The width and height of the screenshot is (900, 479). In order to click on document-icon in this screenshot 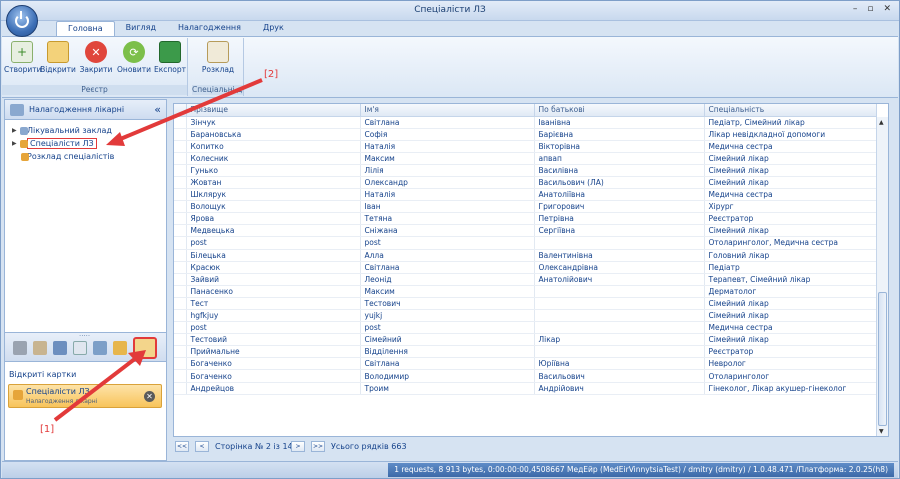, I will do `click(100, 348)`.